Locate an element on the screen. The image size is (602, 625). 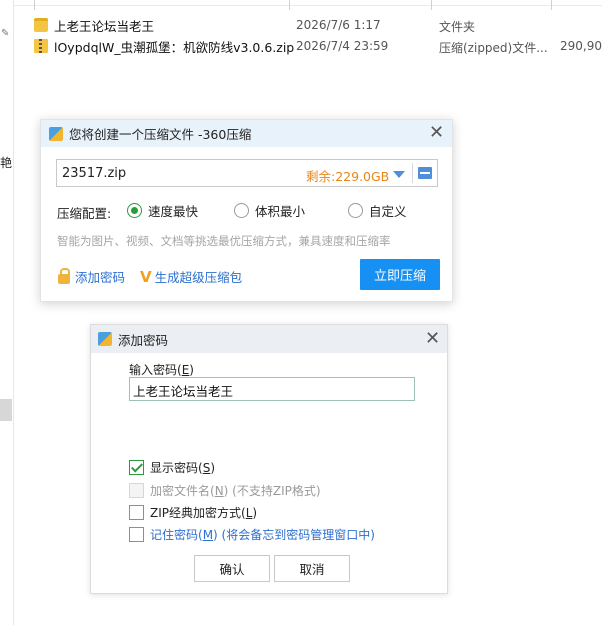
lock-icon is located at coordinates (64, 275).